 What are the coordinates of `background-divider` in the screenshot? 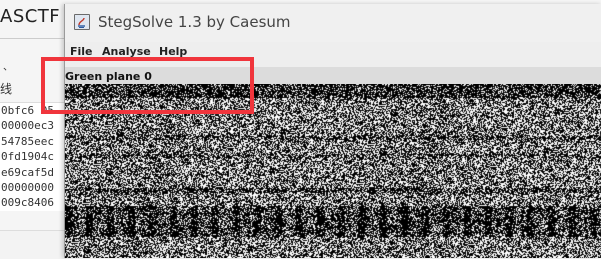 It's located at (32, 38).